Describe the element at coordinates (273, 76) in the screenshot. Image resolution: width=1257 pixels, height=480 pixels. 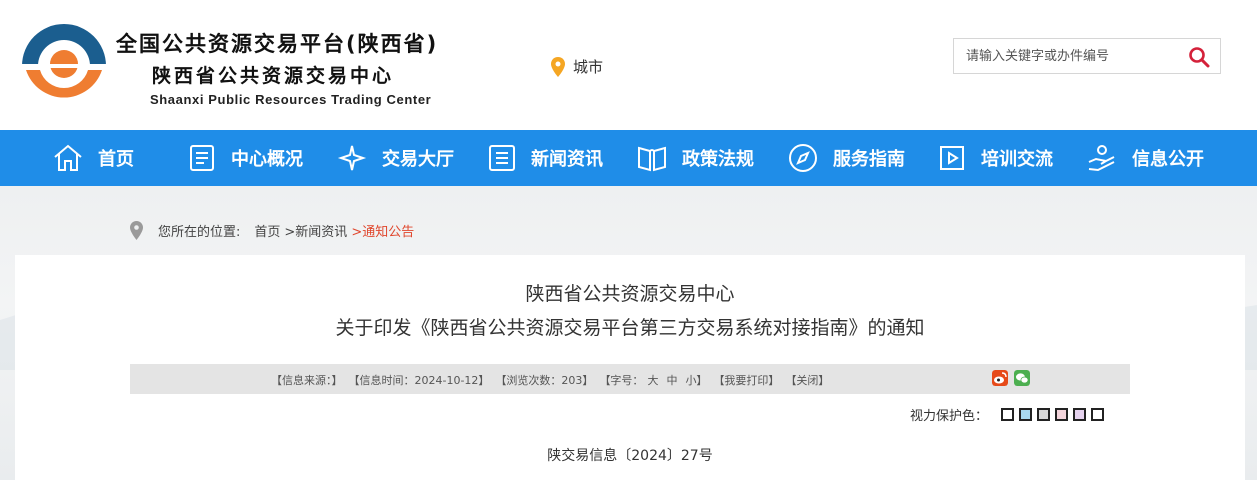
I see `site-title-line2: 陕西省公共资源交易中心` at that location.